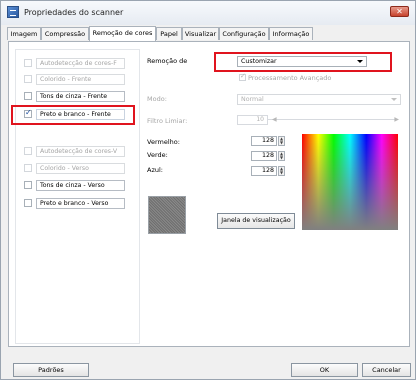 The width and height of the screenshot is (416, 380). Describe the element at coordinates (281, 141) in the screenshot. I see `vermelho-spinner-icon: ▲ ▼` at that location.